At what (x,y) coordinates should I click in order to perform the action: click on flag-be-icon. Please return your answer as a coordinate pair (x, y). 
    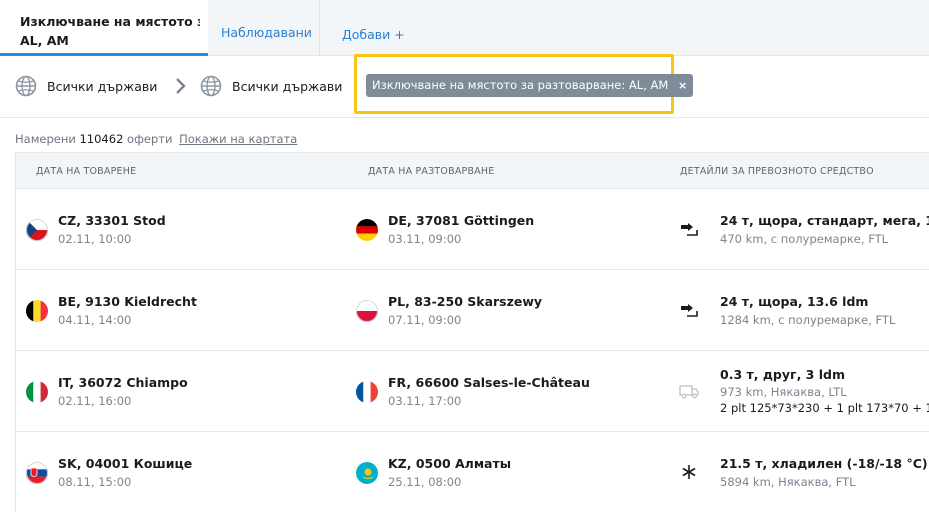
    Looking at the image, I should click on (37, 311).